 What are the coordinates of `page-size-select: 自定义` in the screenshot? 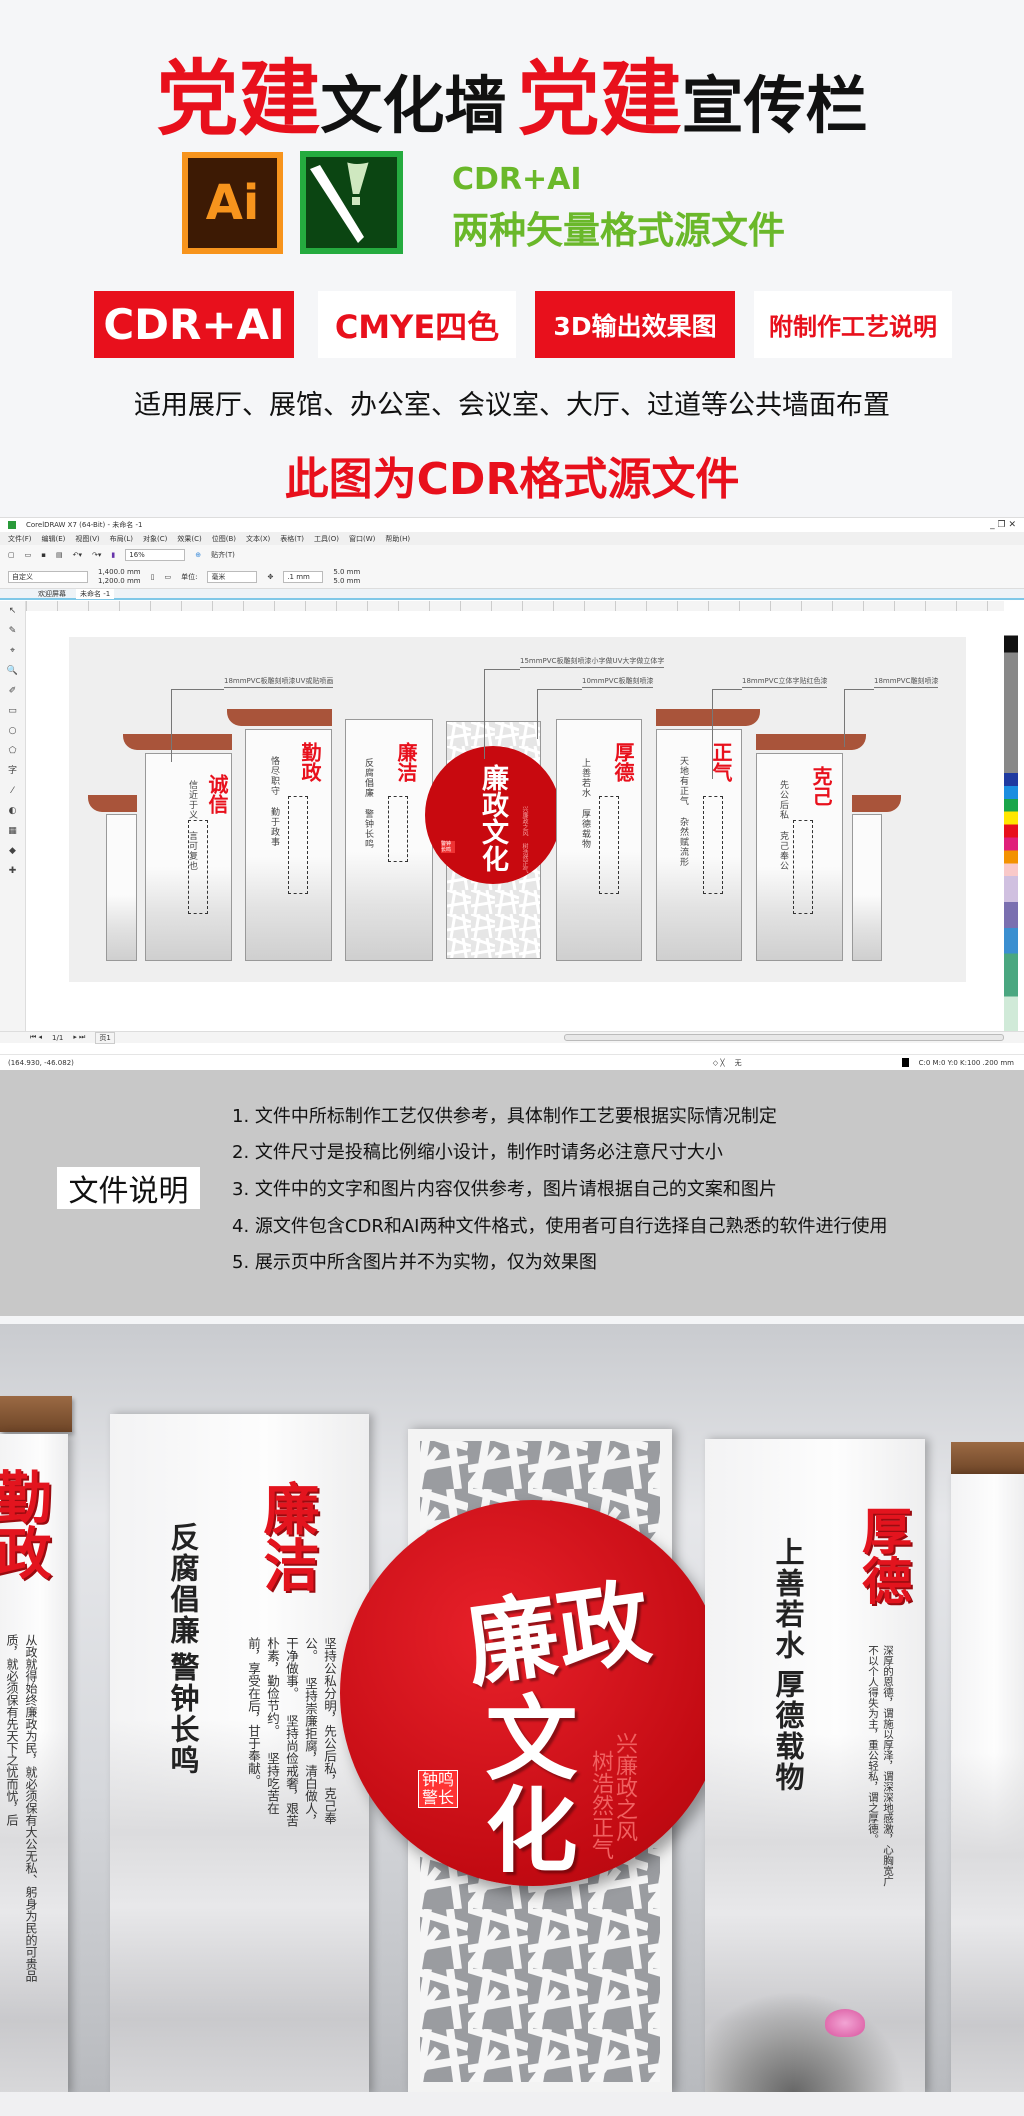 It's located at (48, 576).